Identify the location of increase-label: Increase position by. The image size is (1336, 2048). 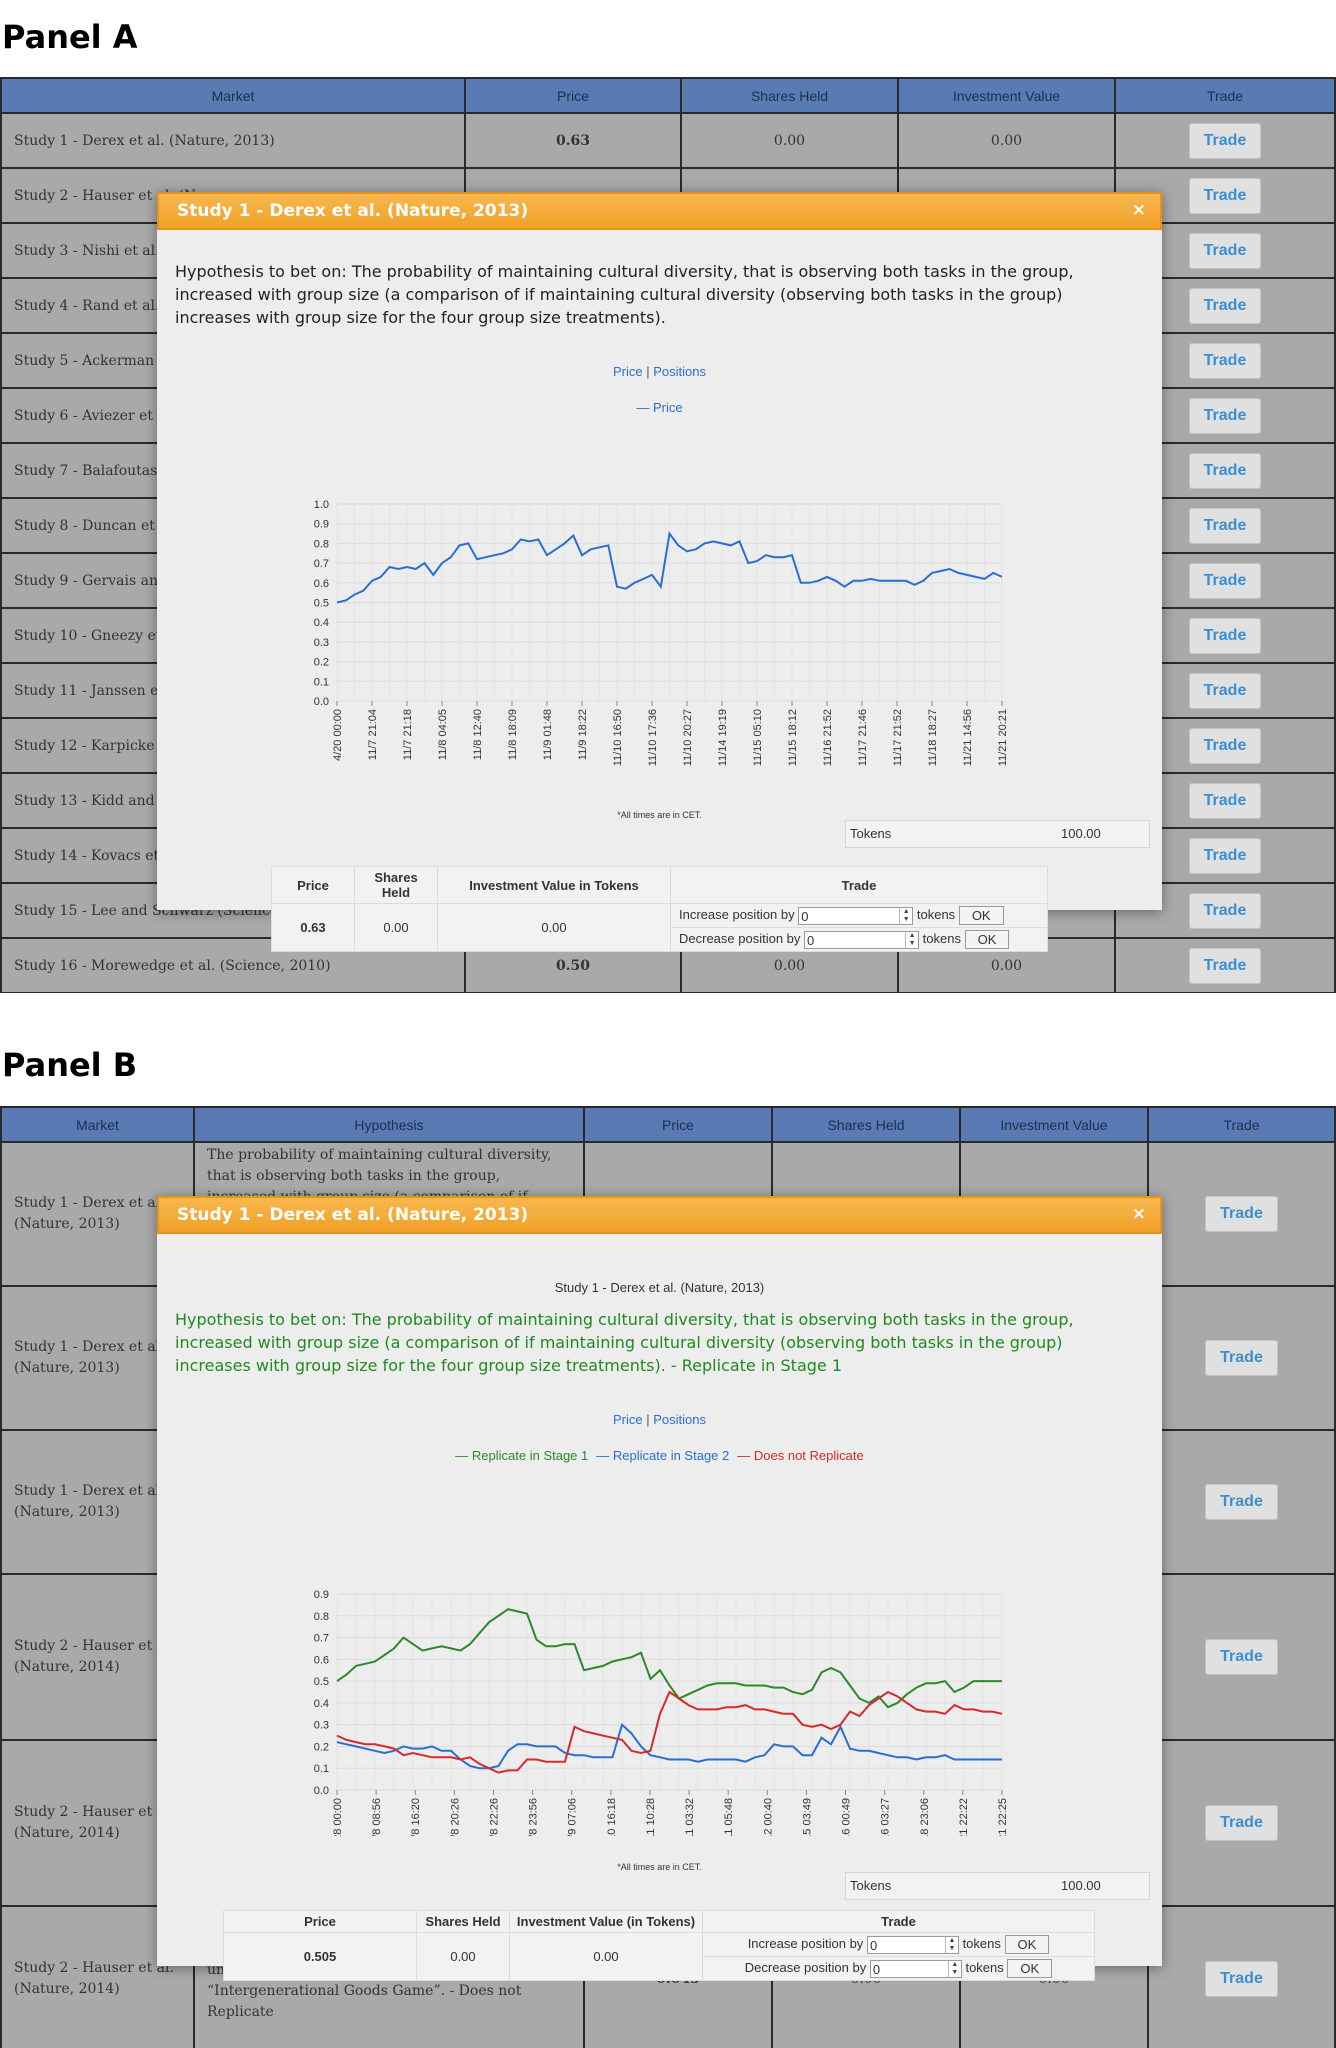
(805, 1943).